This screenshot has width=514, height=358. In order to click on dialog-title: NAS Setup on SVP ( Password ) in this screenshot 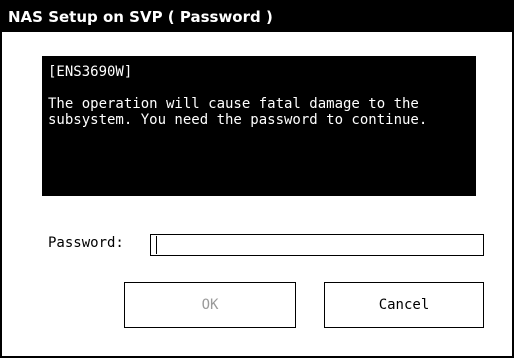, I will do `click(257, 17)`.